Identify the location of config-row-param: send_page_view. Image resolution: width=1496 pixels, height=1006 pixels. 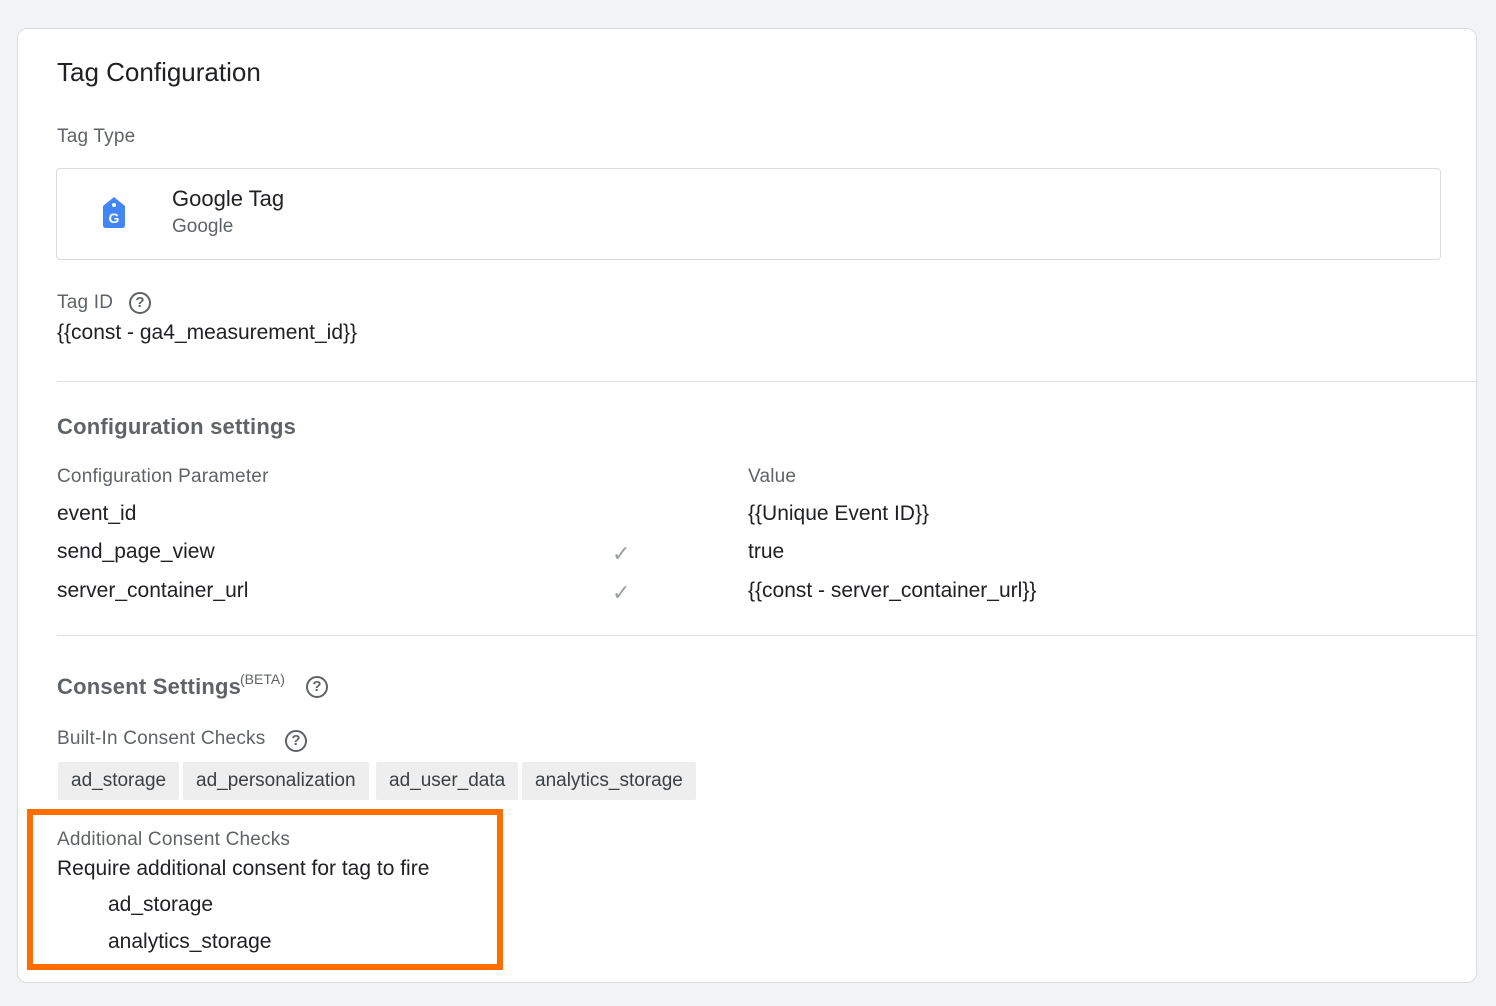
(136, 551).